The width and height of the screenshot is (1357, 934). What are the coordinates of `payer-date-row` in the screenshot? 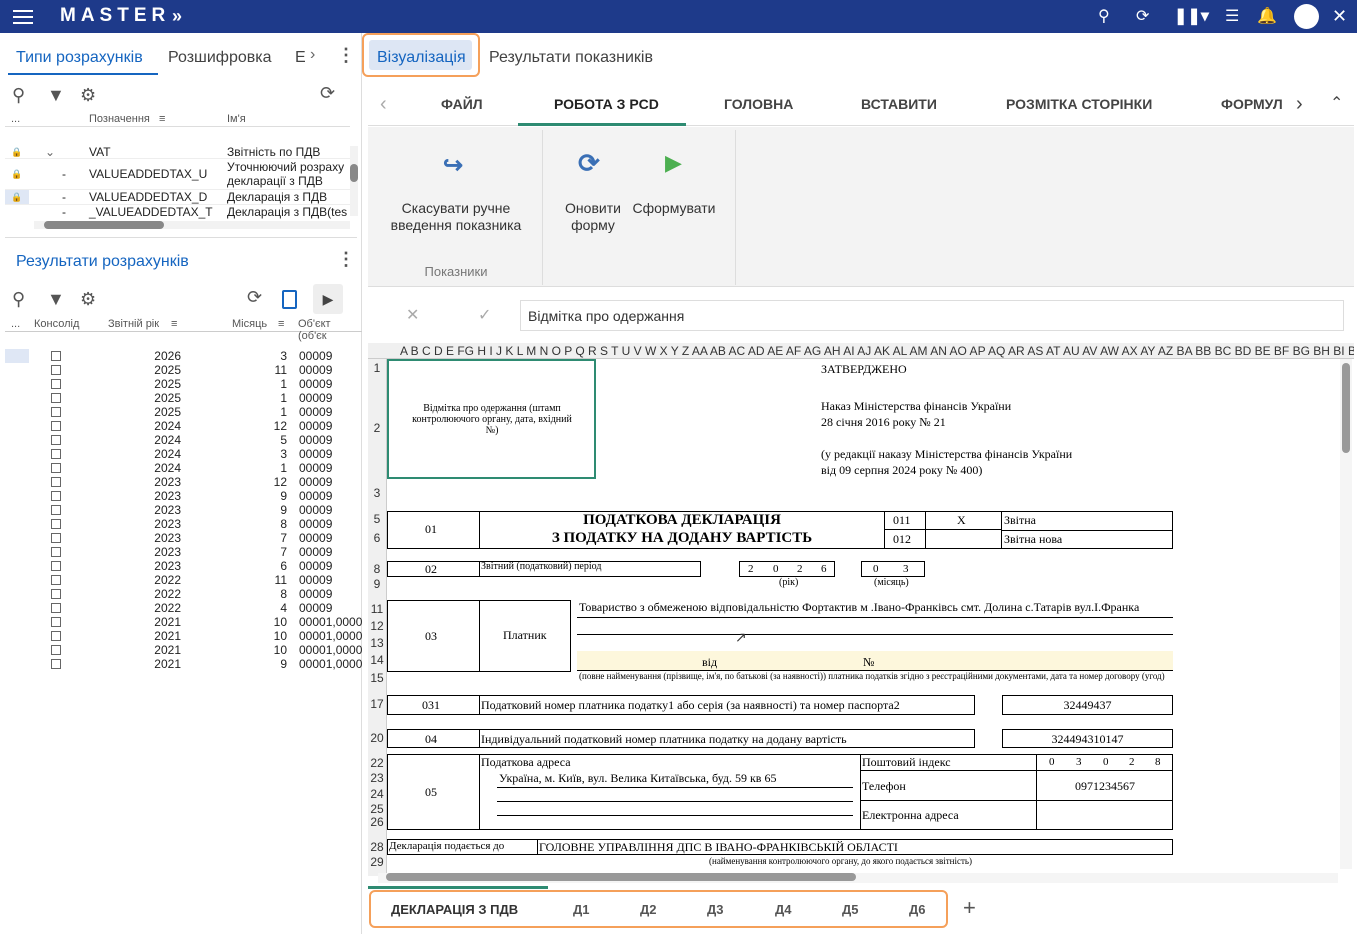 It's located at (875, 661).